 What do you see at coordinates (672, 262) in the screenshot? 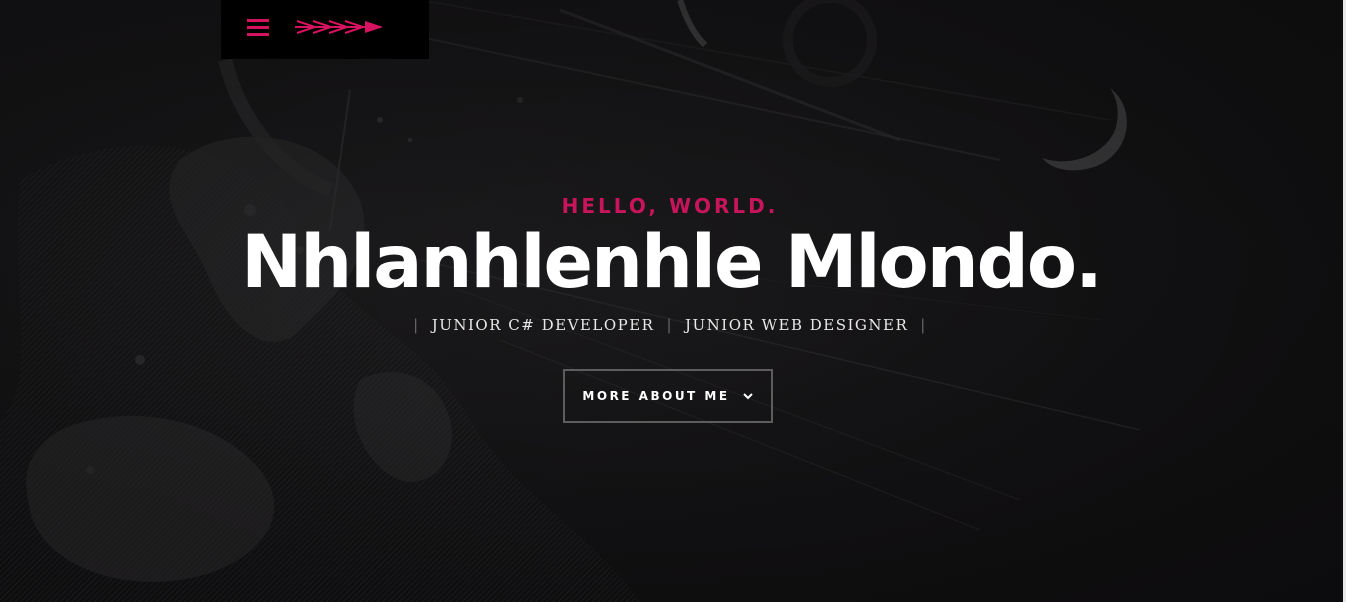
I see `page-title: Nhlanhlenhle Mlondo.` at bounding box center [672, 262].